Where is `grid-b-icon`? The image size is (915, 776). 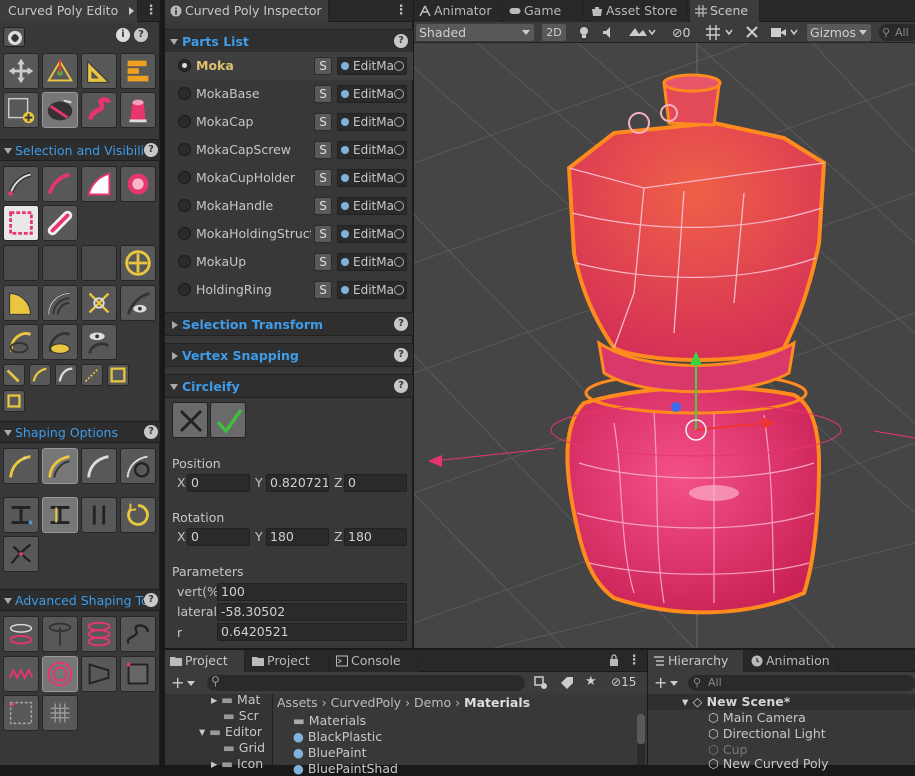 grid-b-icon is located at coordinates (60, 713).